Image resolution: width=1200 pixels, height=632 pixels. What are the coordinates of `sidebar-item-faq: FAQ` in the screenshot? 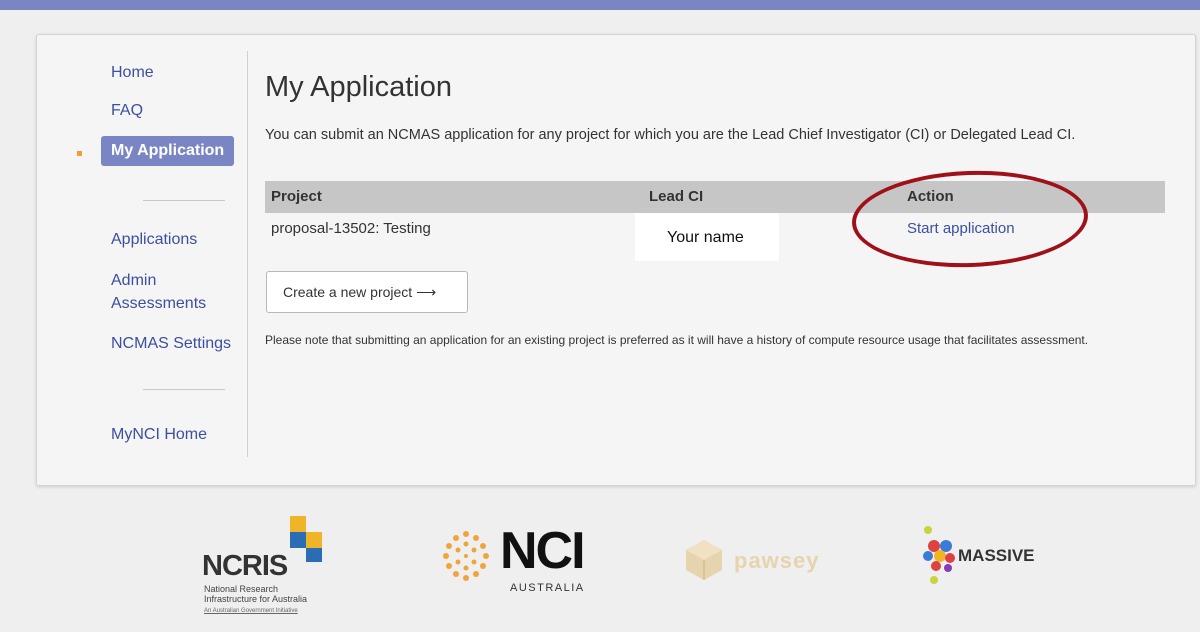 It's located at (127, 110).